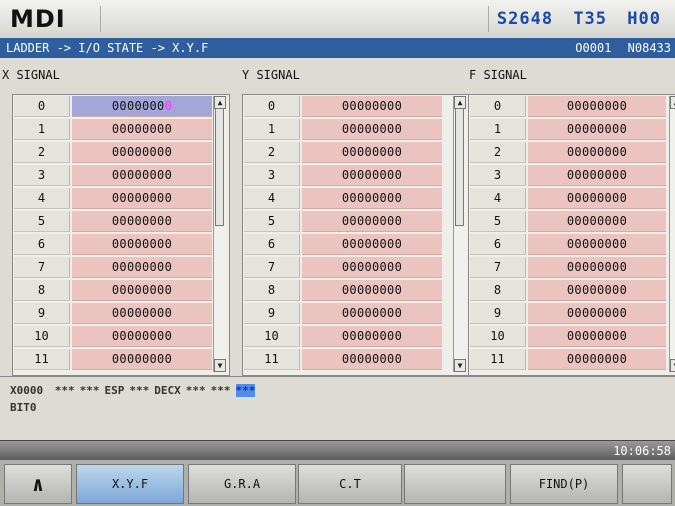  I want to click on softkey-g-r-a: G.R.A, so click(242, 484).